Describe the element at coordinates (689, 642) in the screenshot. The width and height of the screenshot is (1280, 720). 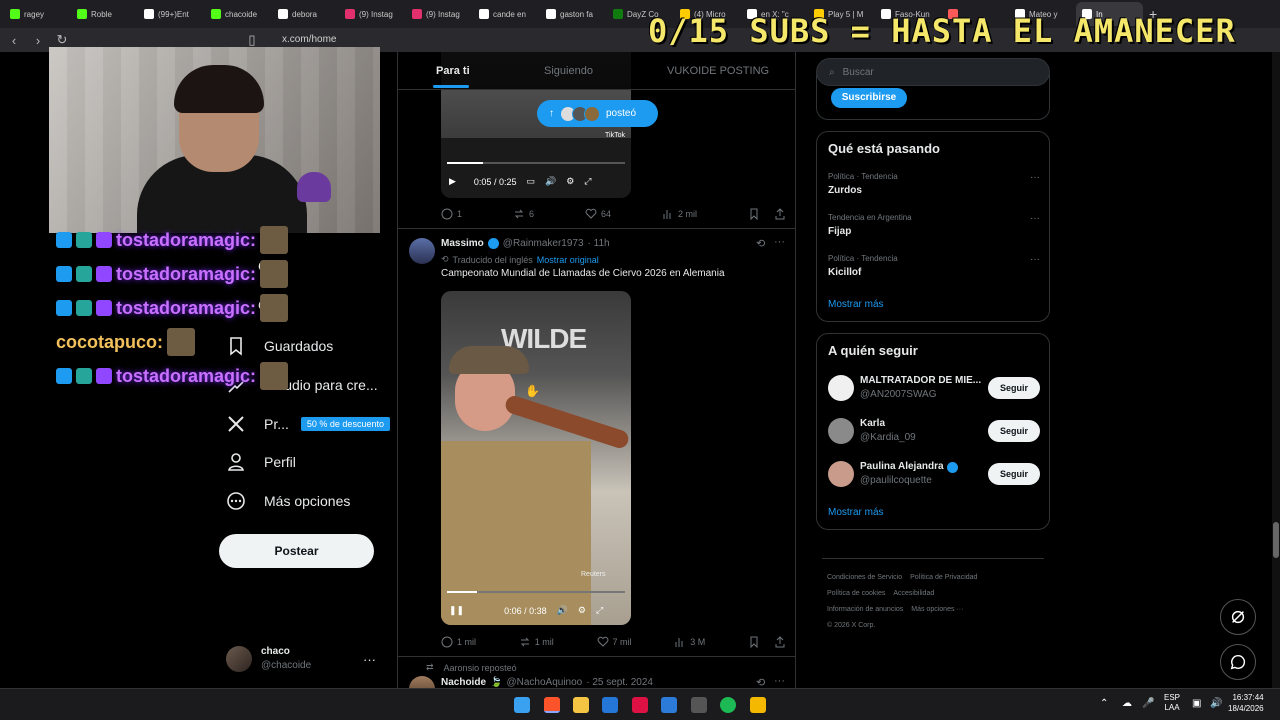
I see `views-button: 3 M` at that location.